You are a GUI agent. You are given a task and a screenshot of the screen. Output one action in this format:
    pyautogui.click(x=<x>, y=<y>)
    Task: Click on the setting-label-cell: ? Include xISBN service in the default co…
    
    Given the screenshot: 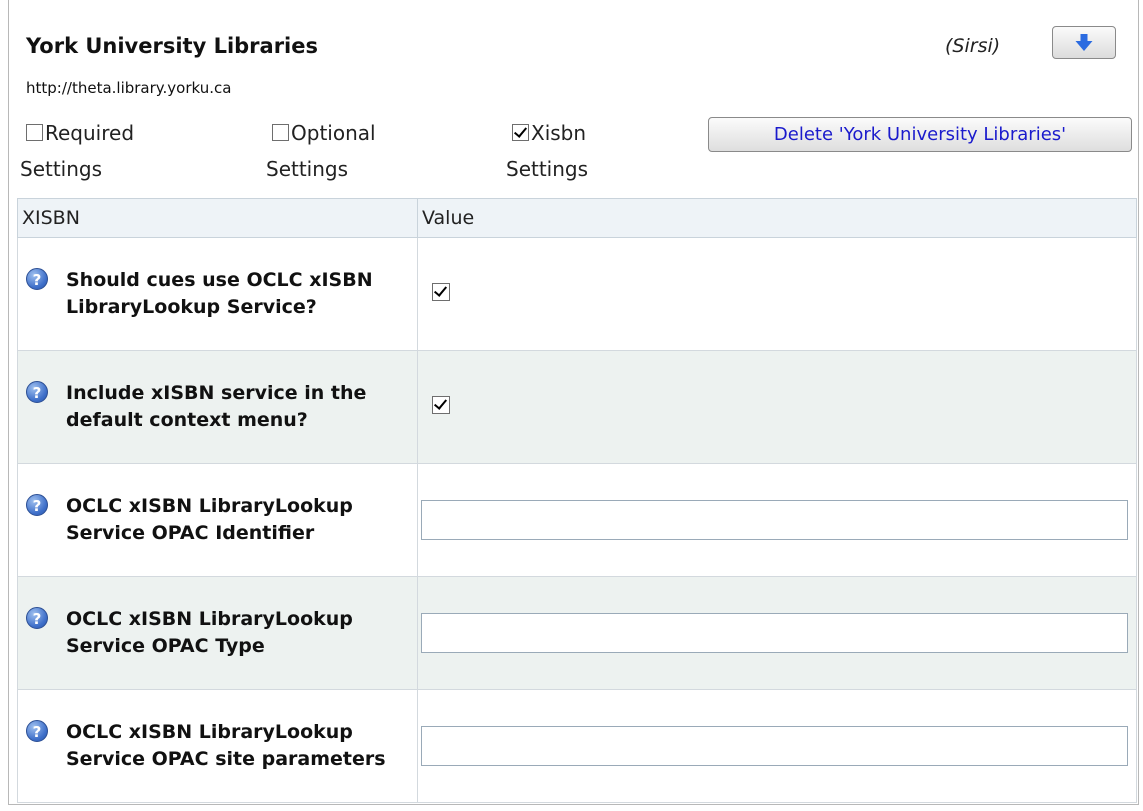 What is the action you would take?
    pyautogui.click(x=217, y=407)
    